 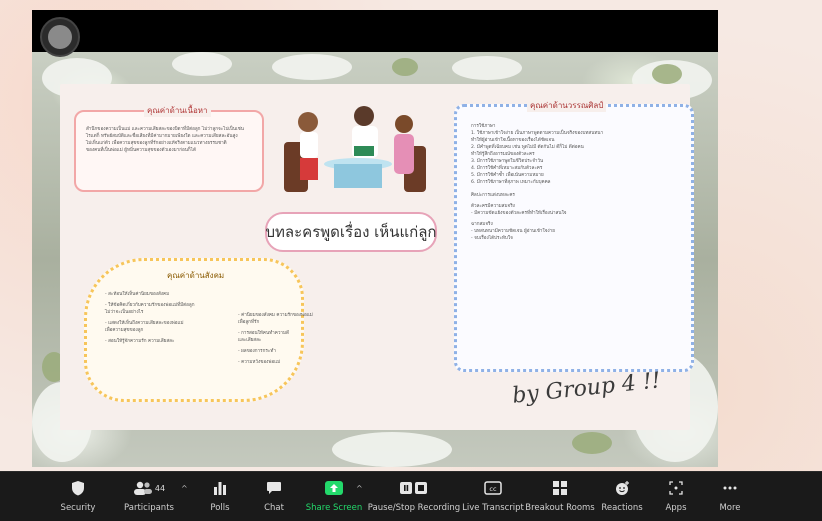 I want to click on more-button: More, so click(x=730, y=498).